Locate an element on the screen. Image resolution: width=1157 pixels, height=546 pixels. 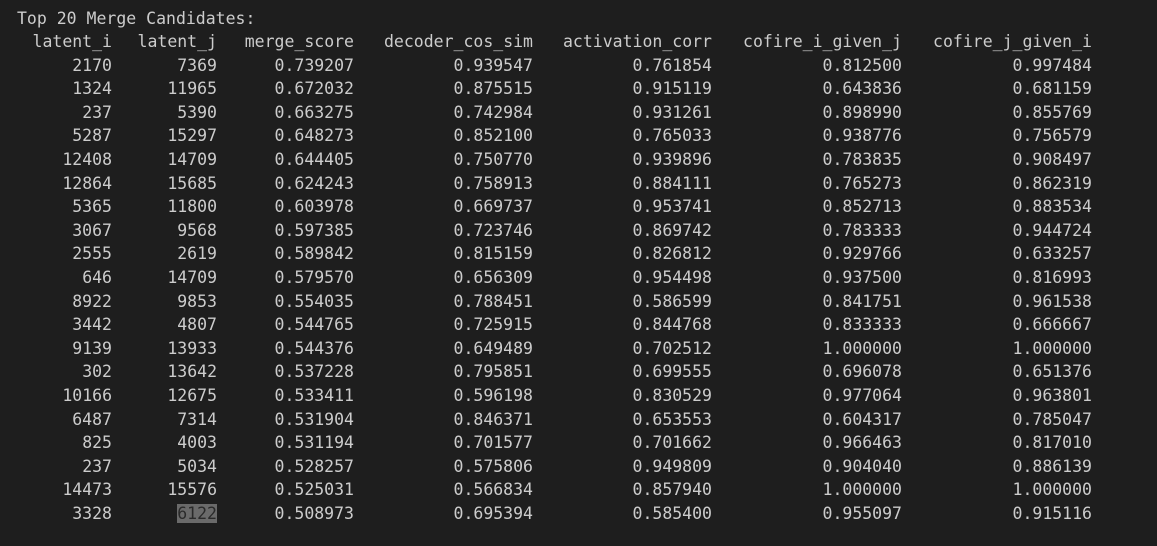
column-header-cofire-j-given-i: cofire_j_given_i is located at coordinates (1012, 41).